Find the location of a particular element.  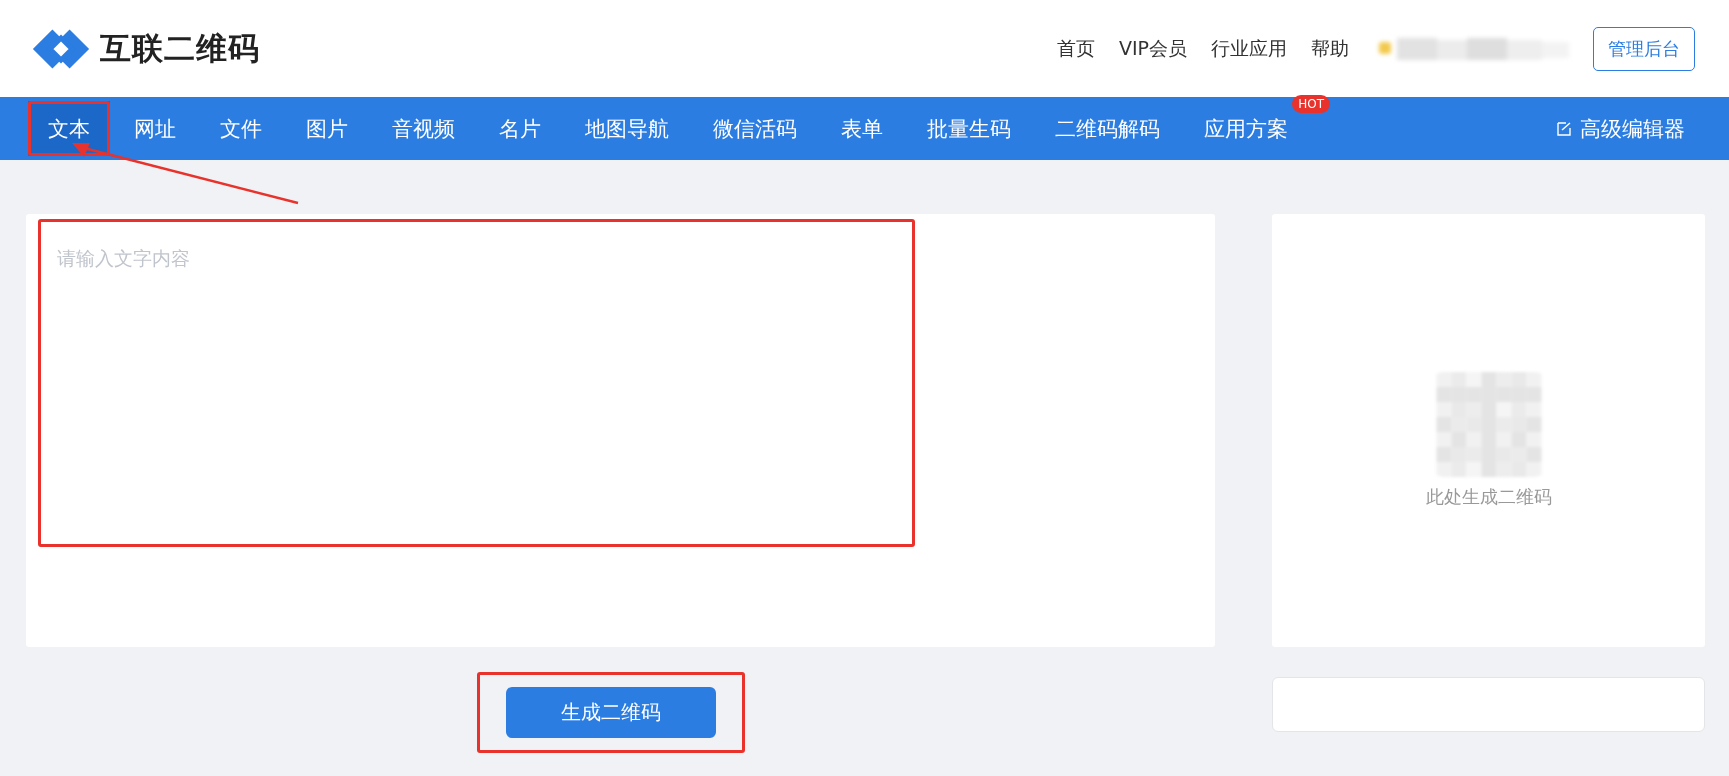

nav-tab: 批量生码 is located at coordinates (969, 128).